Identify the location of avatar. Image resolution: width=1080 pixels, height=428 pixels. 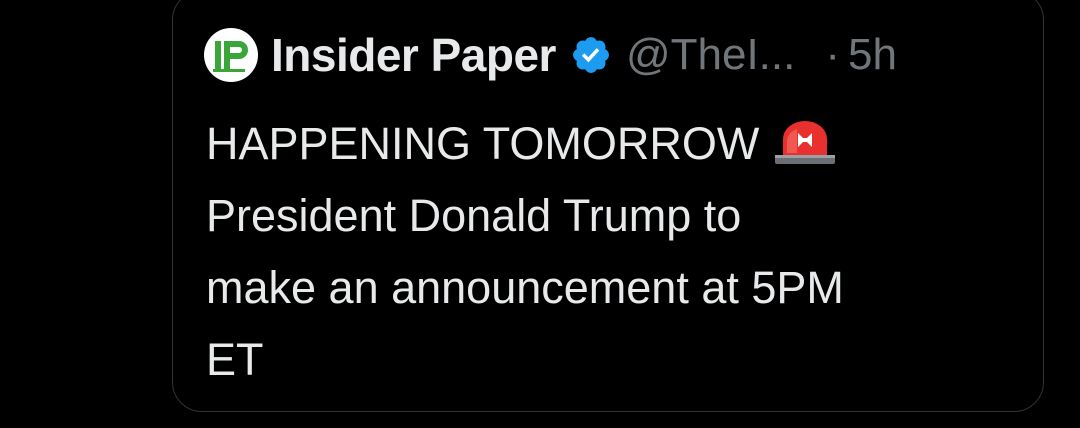
(231, 55).